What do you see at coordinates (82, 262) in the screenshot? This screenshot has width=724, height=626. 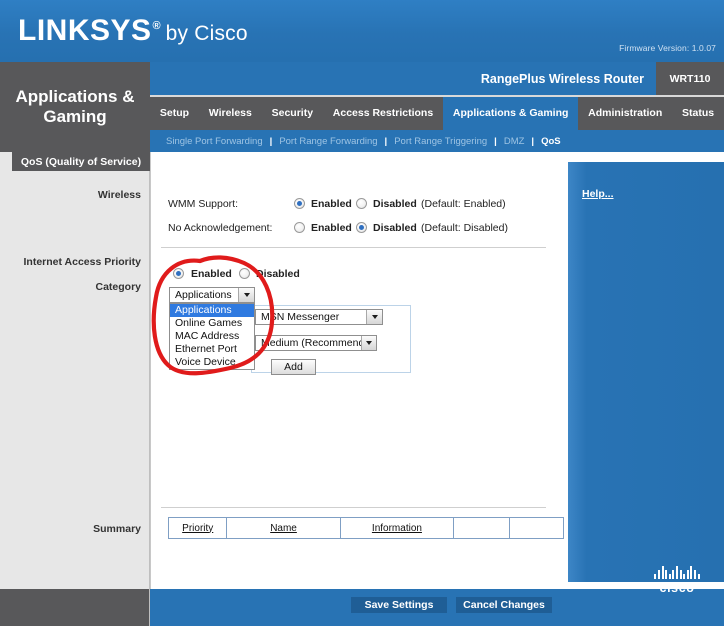 I see `label-internet-access-priority: Internet Access Priority` at bounding box center [82, 262].